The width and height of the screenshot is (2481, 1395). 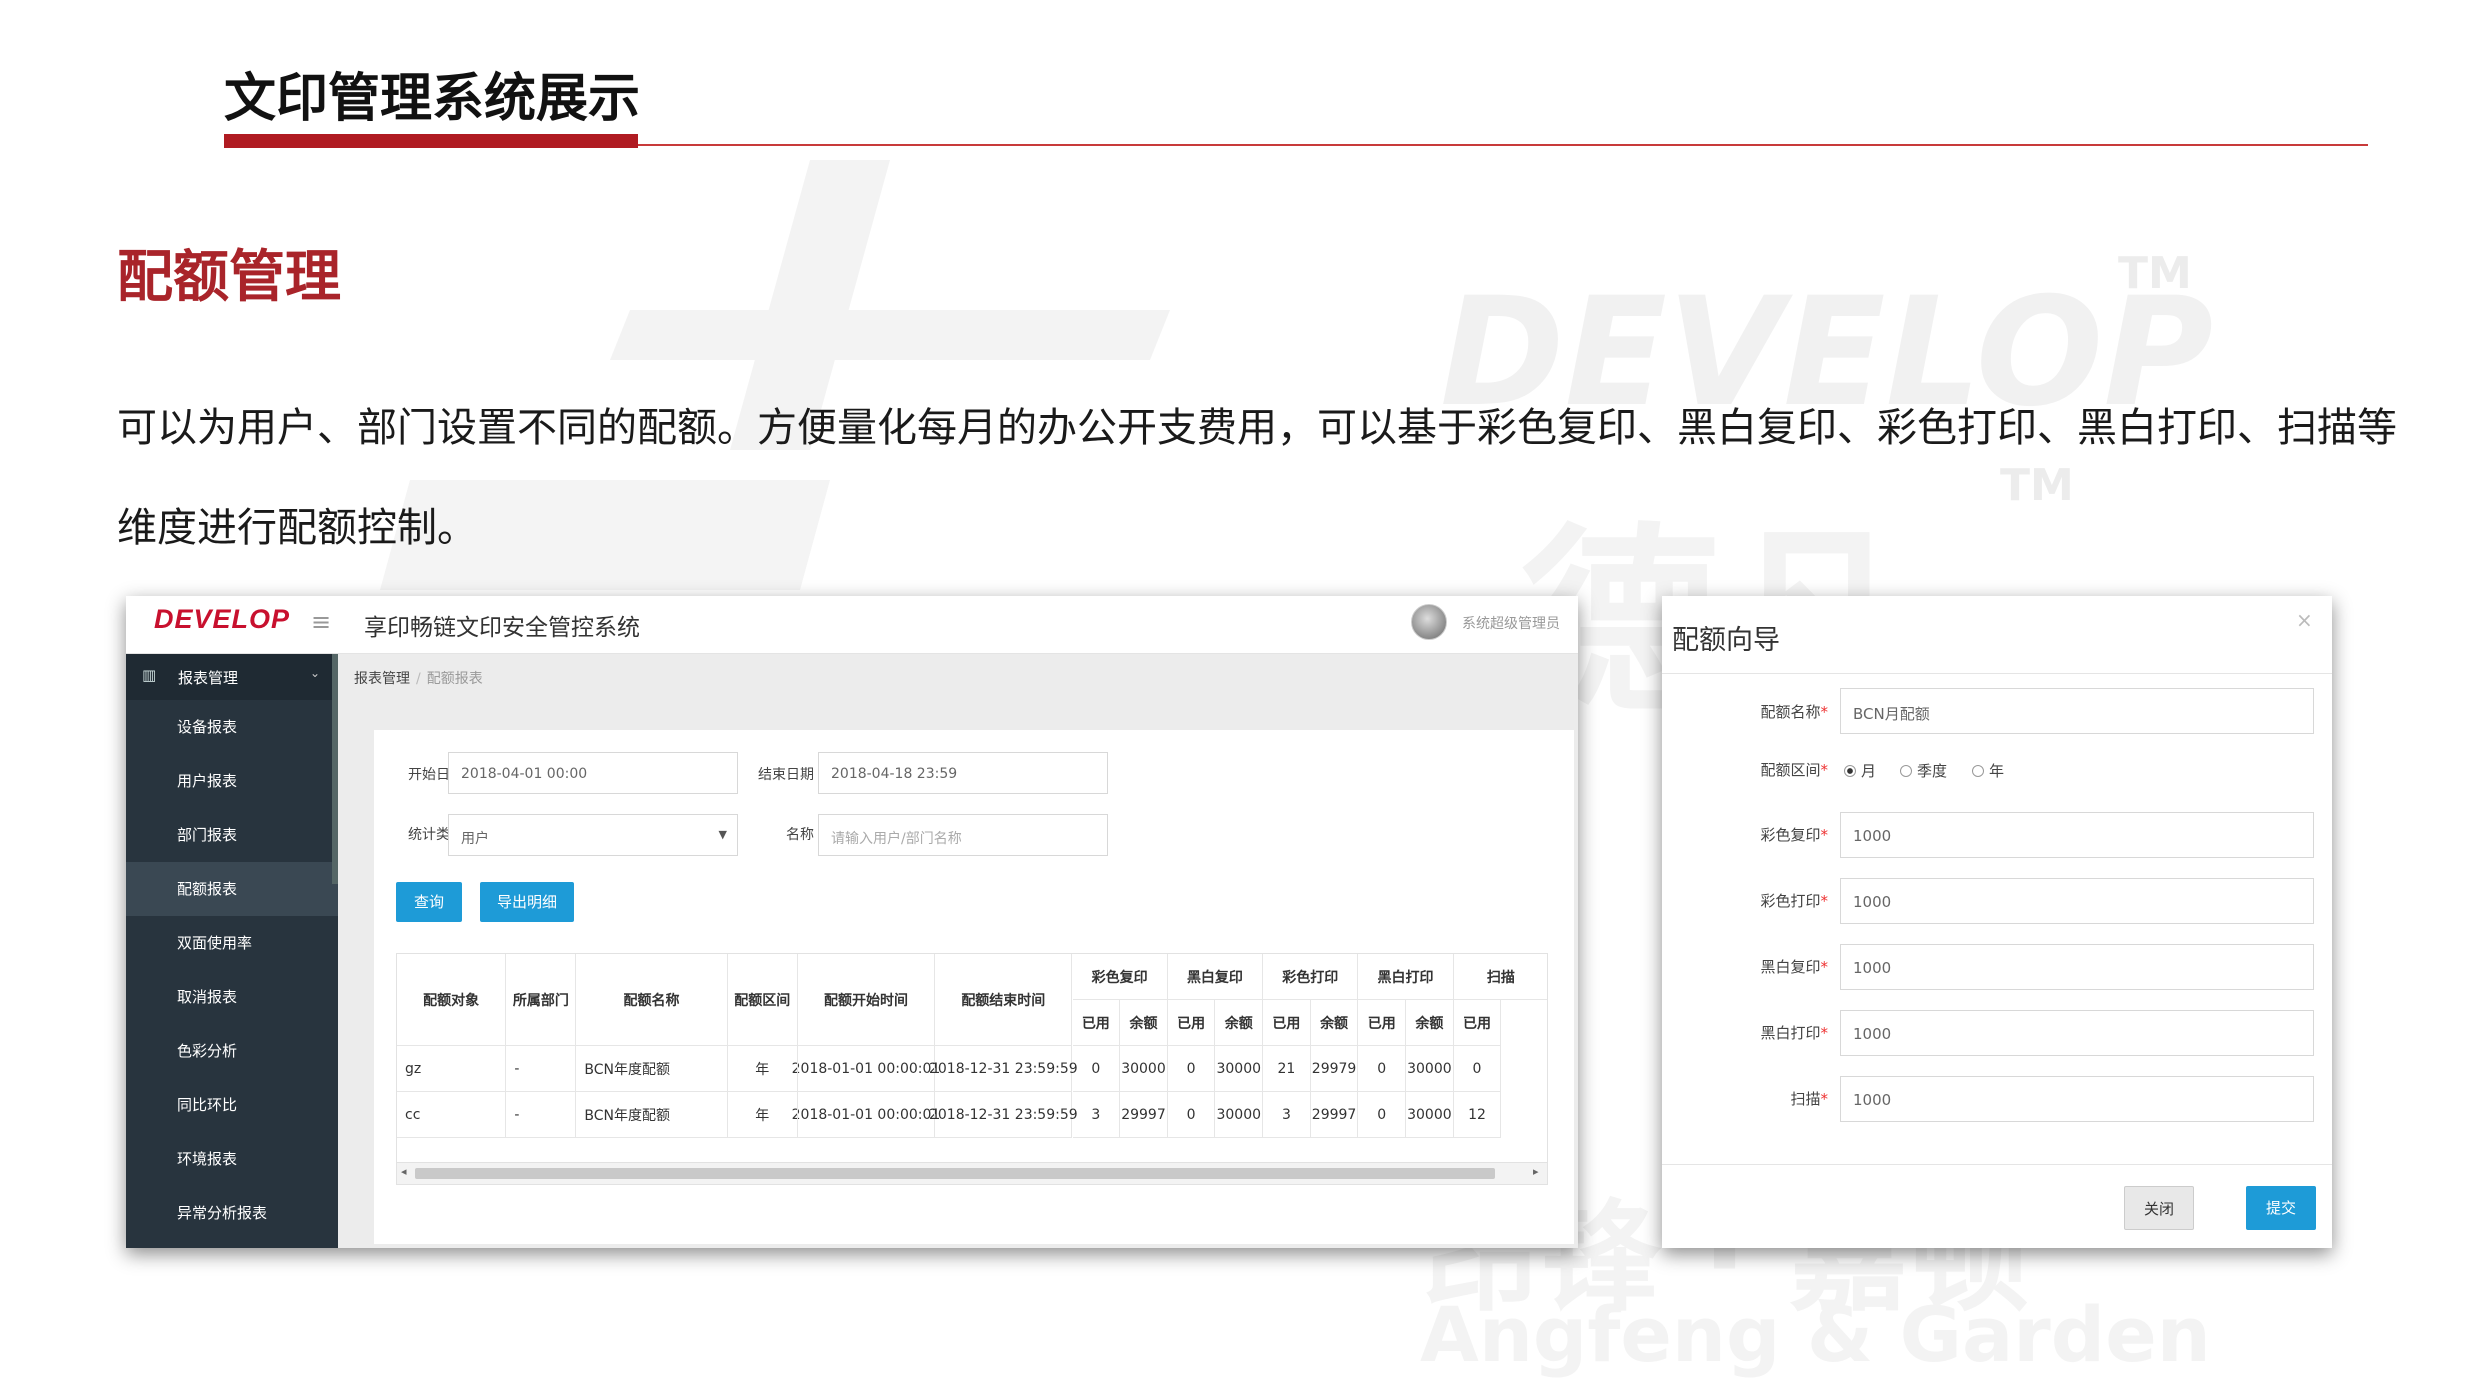 I want to click on sidebar-item: 部门报表, so click(x=232, y=835).